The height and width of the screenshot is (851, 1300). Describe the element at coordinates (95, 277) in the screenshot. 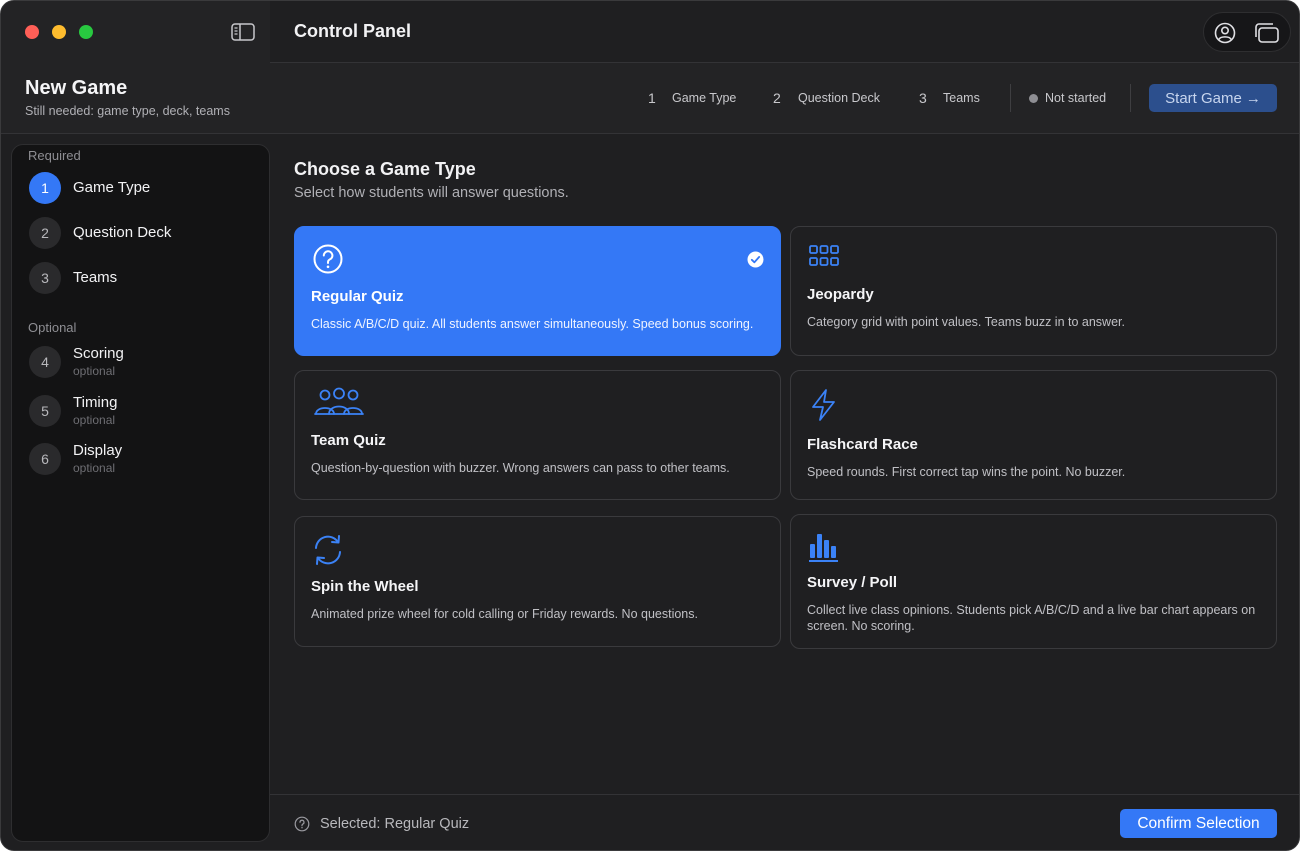

I see `sidebar-item-label: Teams` at that location.